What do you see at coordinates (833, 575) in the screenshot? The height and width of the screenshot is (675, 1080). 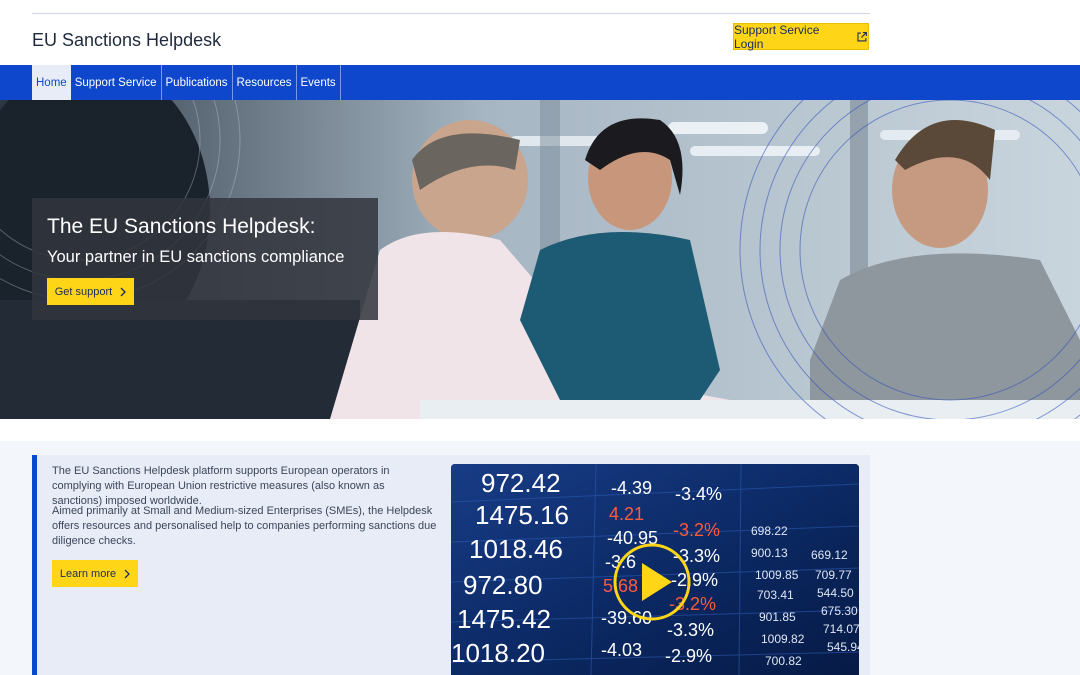 I see `ticker-small: 709.77` at bounding box center [833, 575].